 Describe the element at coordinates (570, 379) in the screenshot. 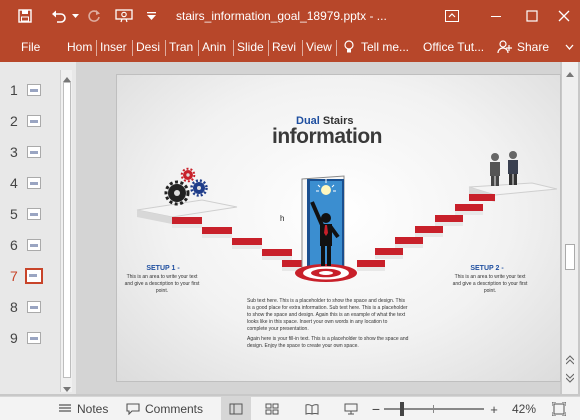

I see `next-slide-icon` at that location.